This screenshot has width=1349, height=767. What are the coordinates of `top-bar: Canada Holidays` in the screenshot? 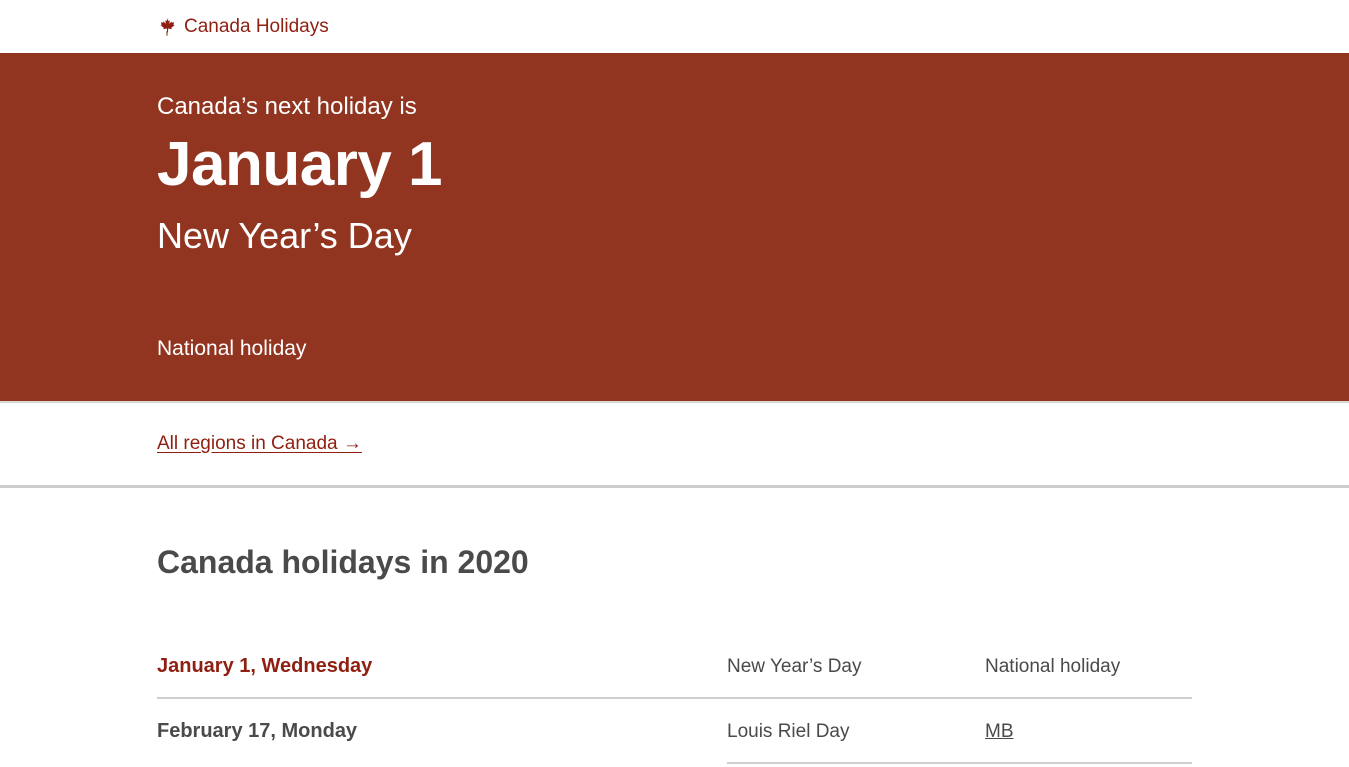 It's located at (674, 26).